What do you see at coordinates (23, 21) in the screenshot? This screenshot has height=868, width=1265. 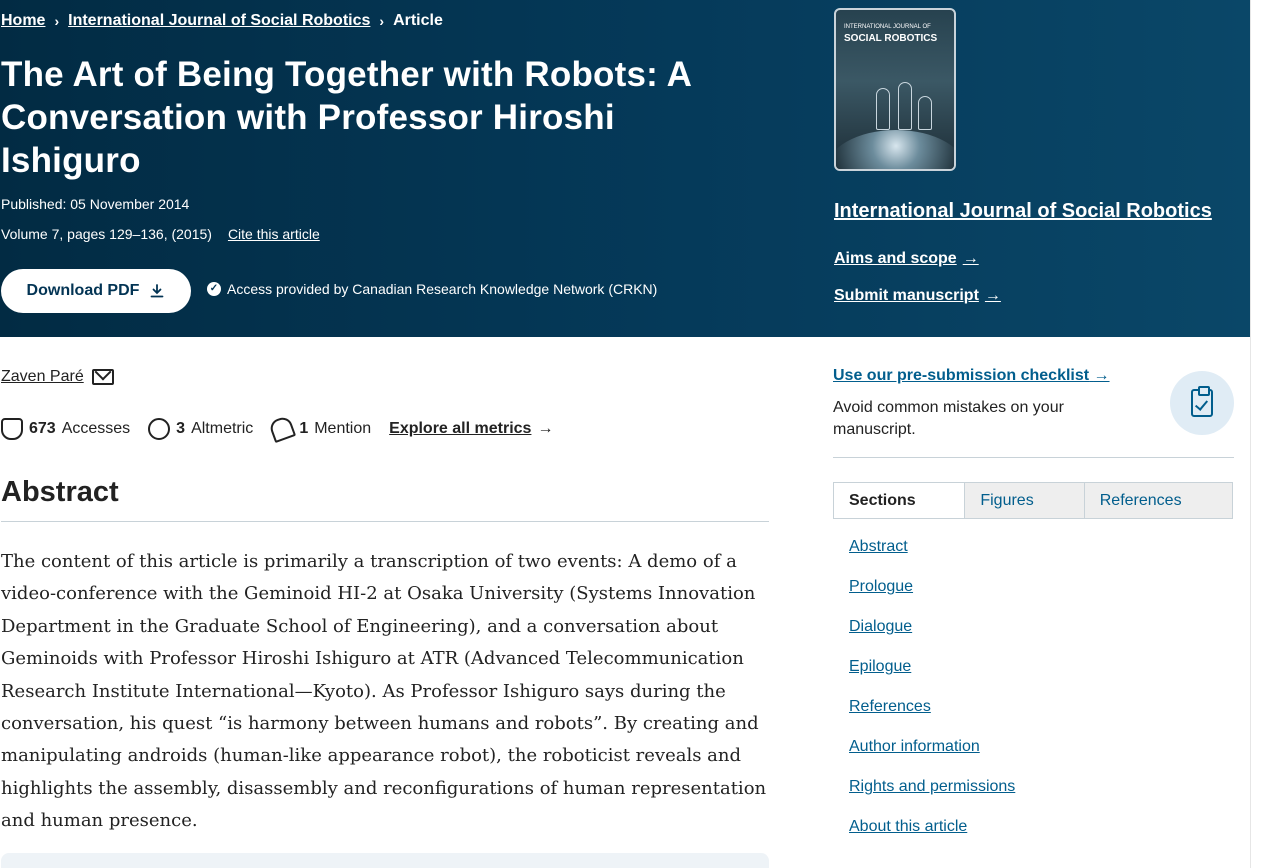 I see `breadcrumb-home-link: Home` at bounding box center [23, 21].